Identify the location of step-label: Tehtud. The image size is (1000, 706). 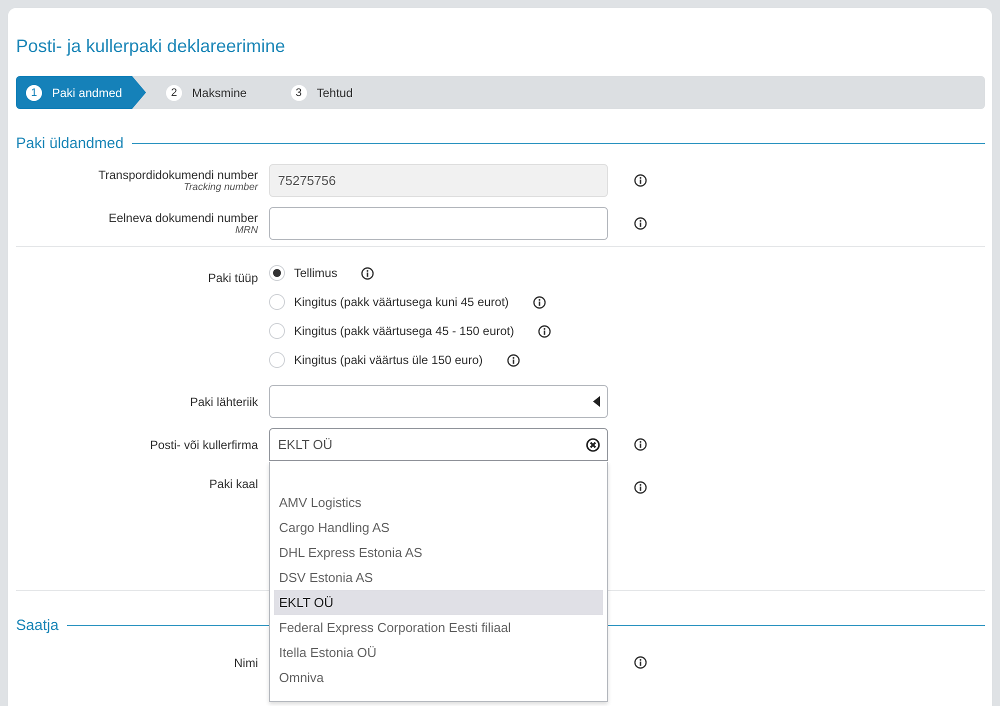
(334, 93).